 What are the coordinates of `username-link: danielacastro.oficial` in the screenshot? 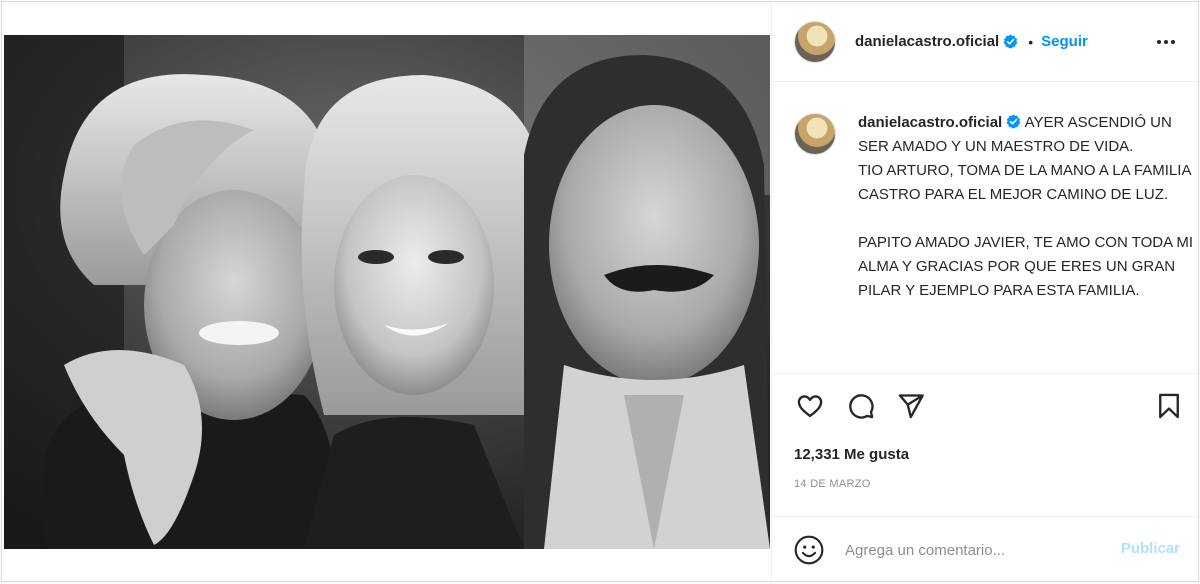 It's located at (927, 41).